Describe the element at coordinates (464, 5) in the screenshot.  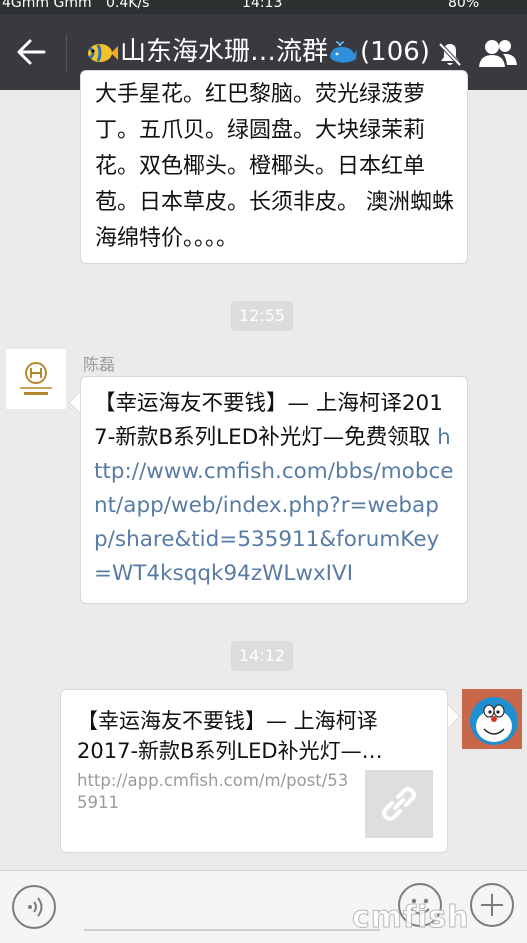
I see `battery-level: 80%` at that location.